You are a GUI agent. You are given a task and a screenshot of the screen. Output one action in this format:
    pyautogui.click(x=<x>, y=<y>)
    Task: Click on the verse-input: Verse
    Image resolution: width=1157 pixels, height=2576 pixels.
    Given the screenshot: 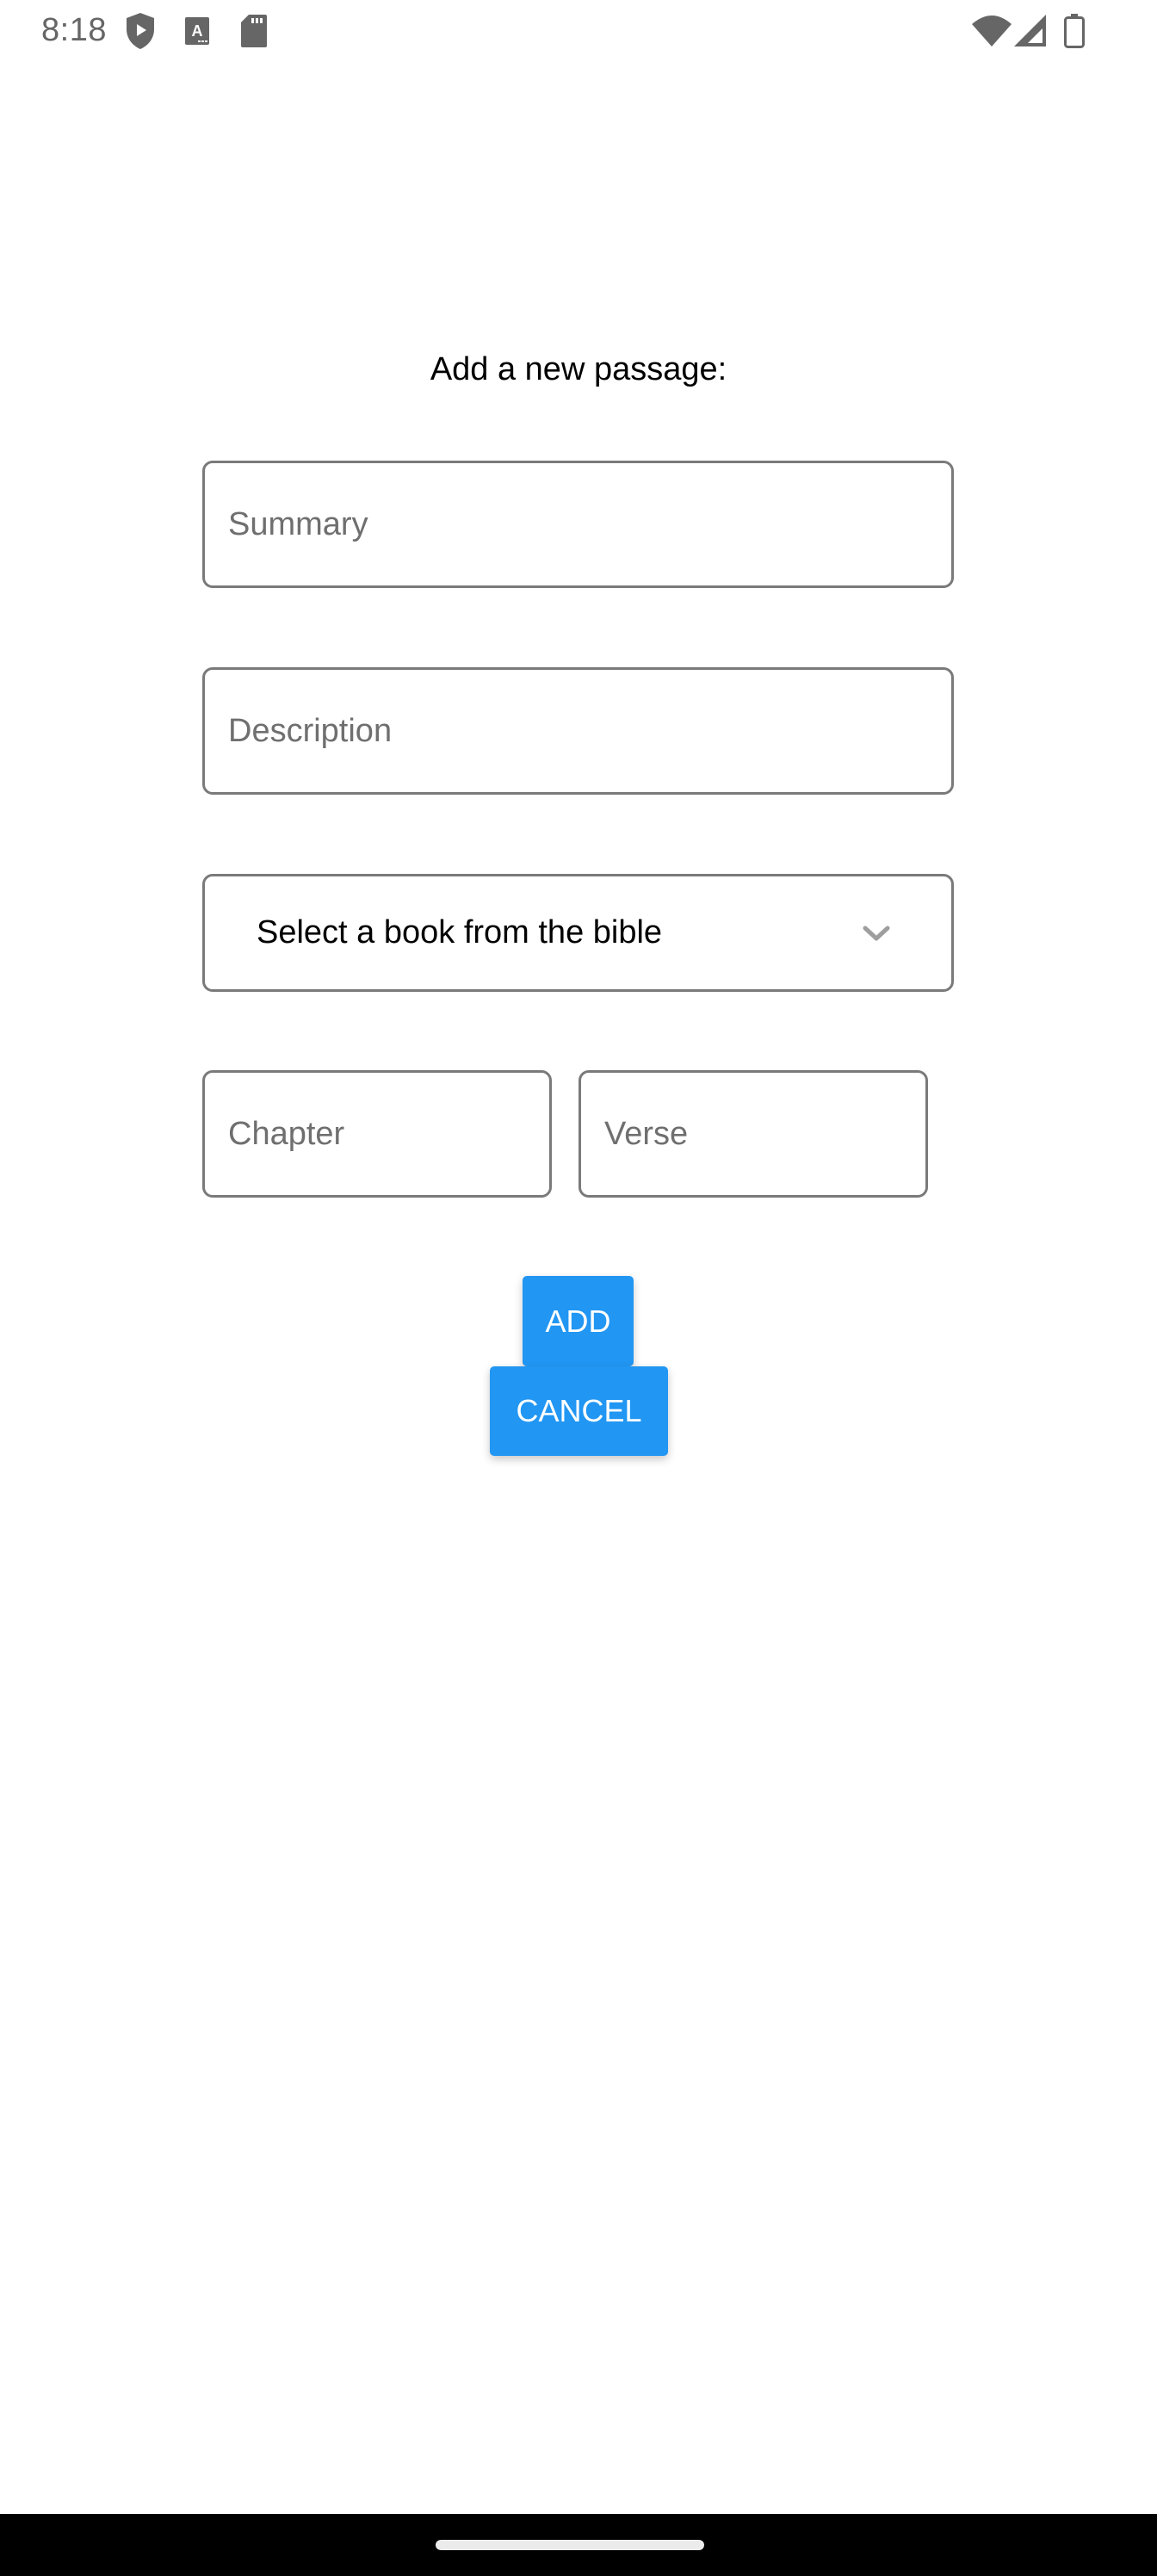 What is the action you would take?
    pyautogui.click(x=753, y=1134)
    